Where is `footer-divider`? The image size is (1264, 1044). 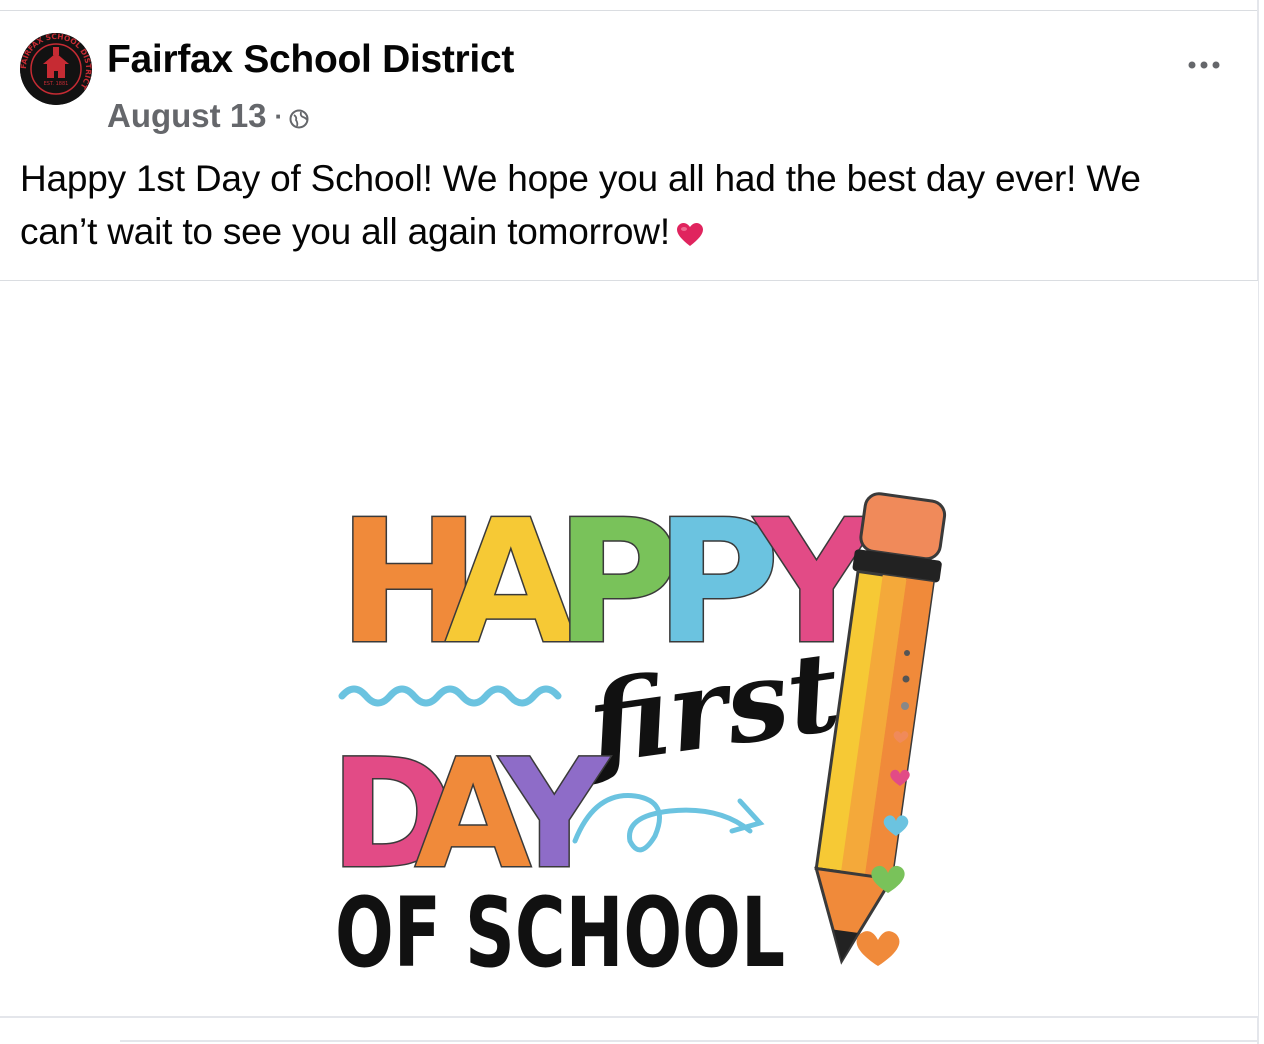
footer-divider is located at coordinates (689, 1041).